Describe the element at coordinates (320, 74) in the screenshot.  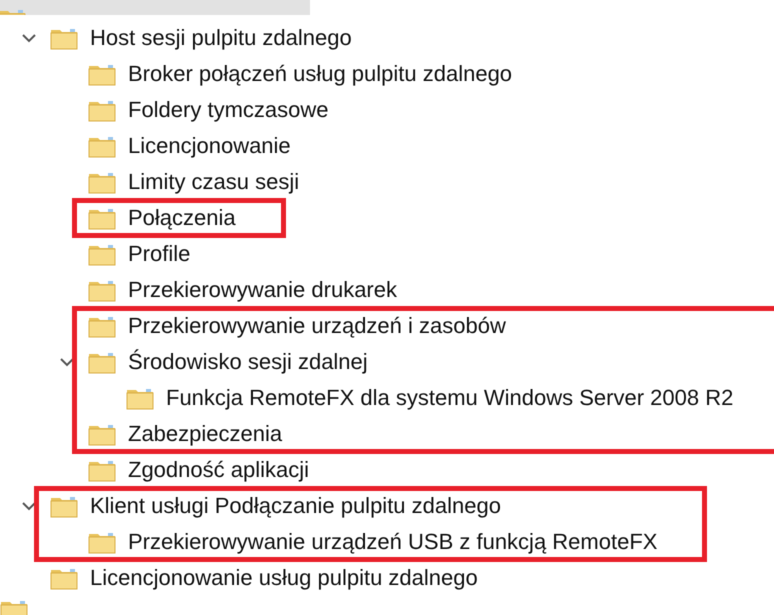
I see `tree-item: Broker połączeń usług pulpitu zdalnego` at that location.